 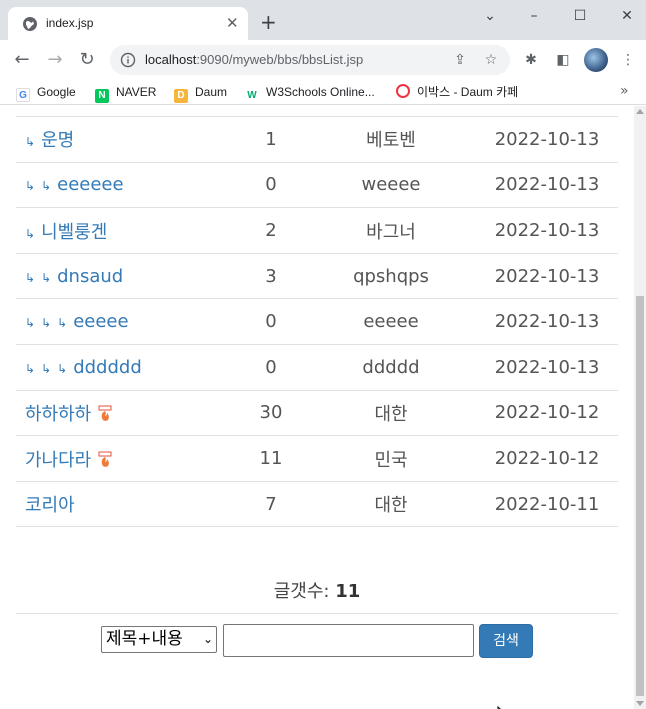 I want to click on writer-cell: qpshqps, so click(x=391, y=276).